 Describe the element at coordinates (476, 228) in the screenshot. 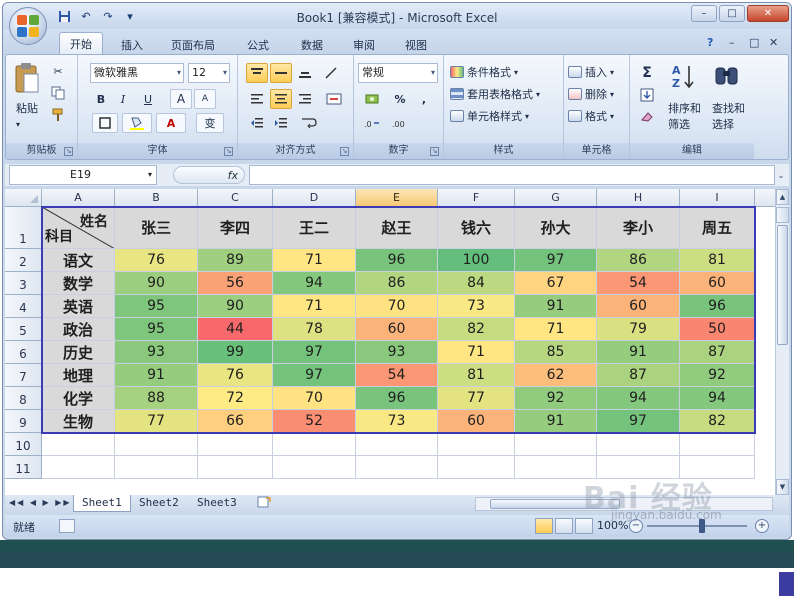

I see `student-header-cell: 钱六` at that location.